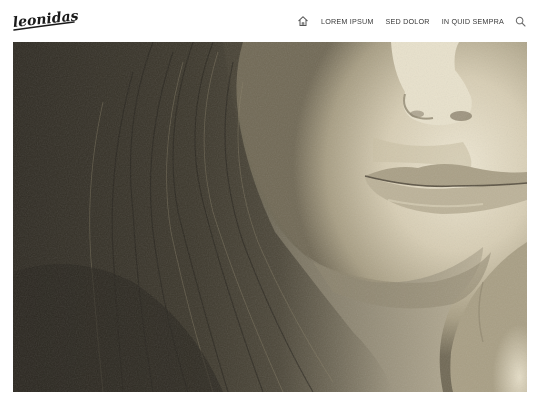 This screenshot has height=405, width=540. Describe the element at coordinates (473, 21) in the screenshot. I see `nav-item-in-quid-sempra: IN QUID SEMPRA` at that location.